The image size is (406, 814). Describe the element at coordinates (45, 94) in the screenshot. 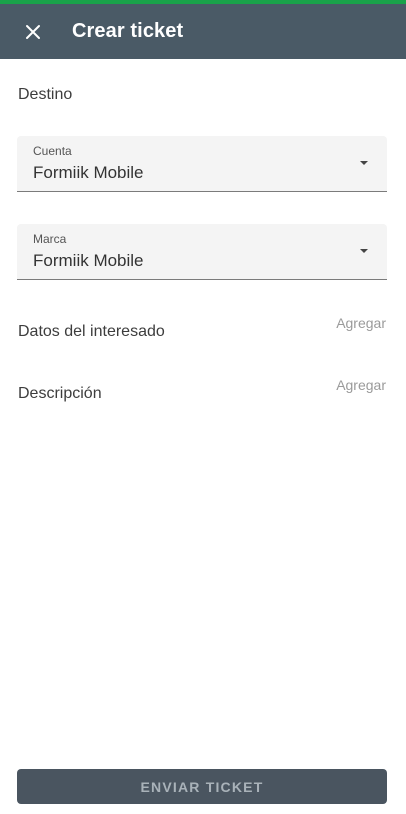

I see `destino-label: Destino` at that location.